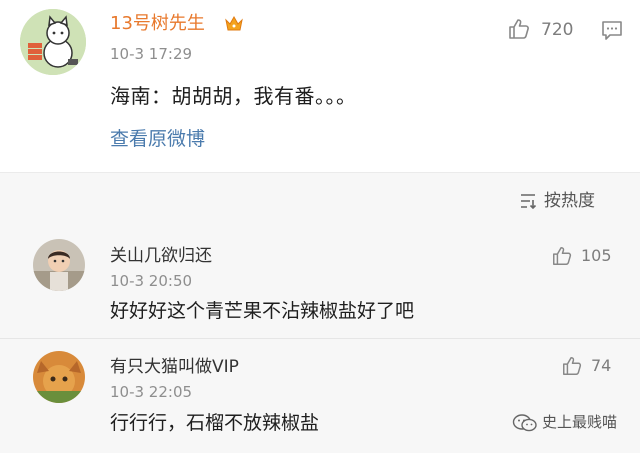 This screenshot has height=453, width=640. I want to click on author-name: 13号树先生, so click(157, 24).